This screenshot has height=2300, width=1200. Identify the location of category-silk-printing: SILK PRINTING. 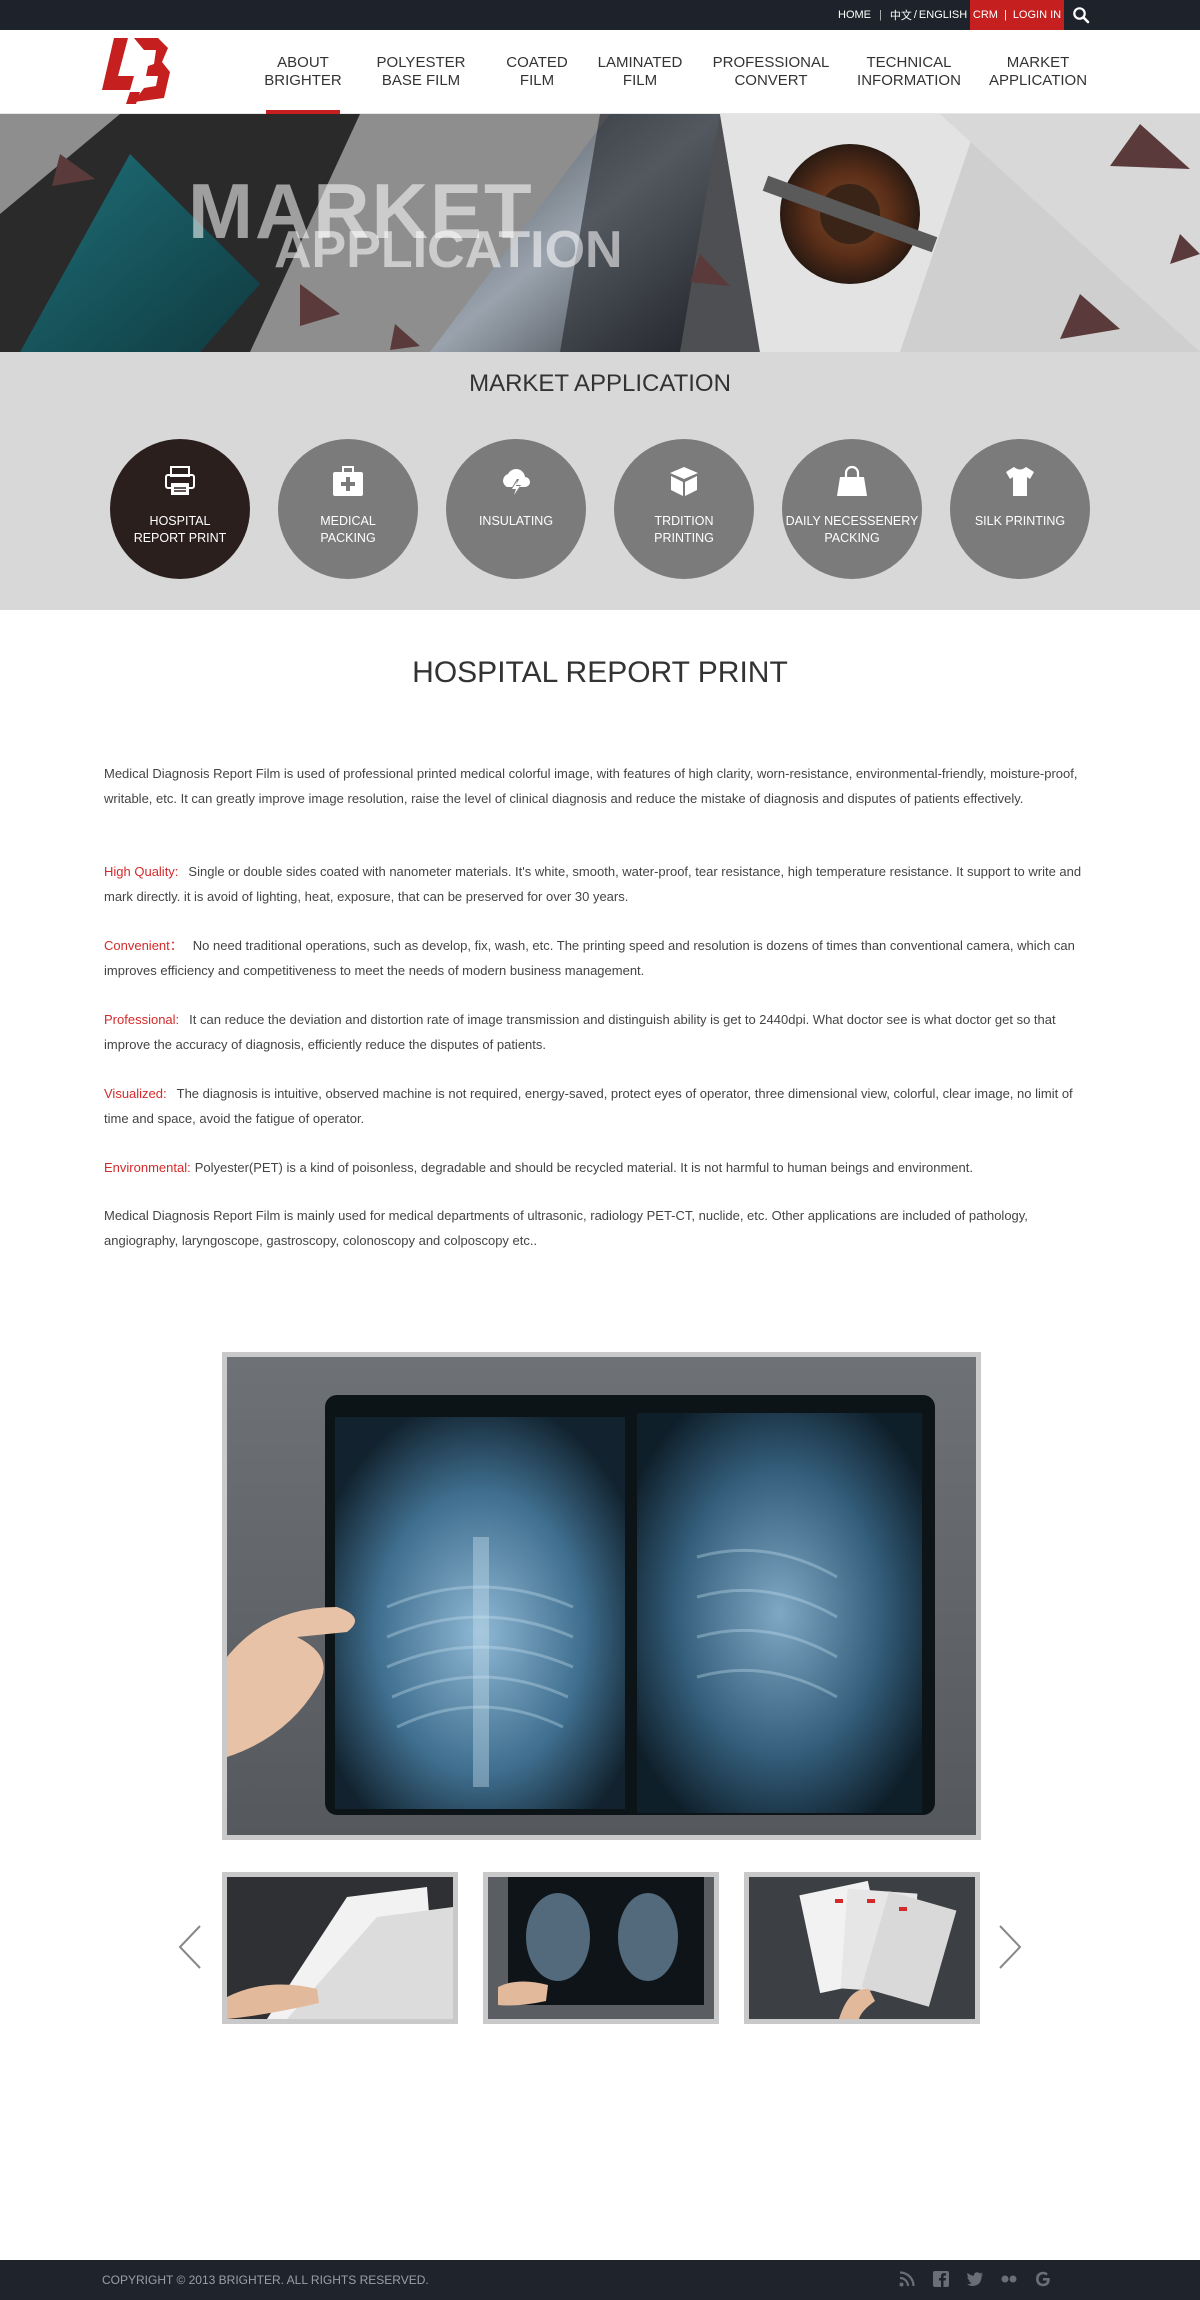
(1020, 509).